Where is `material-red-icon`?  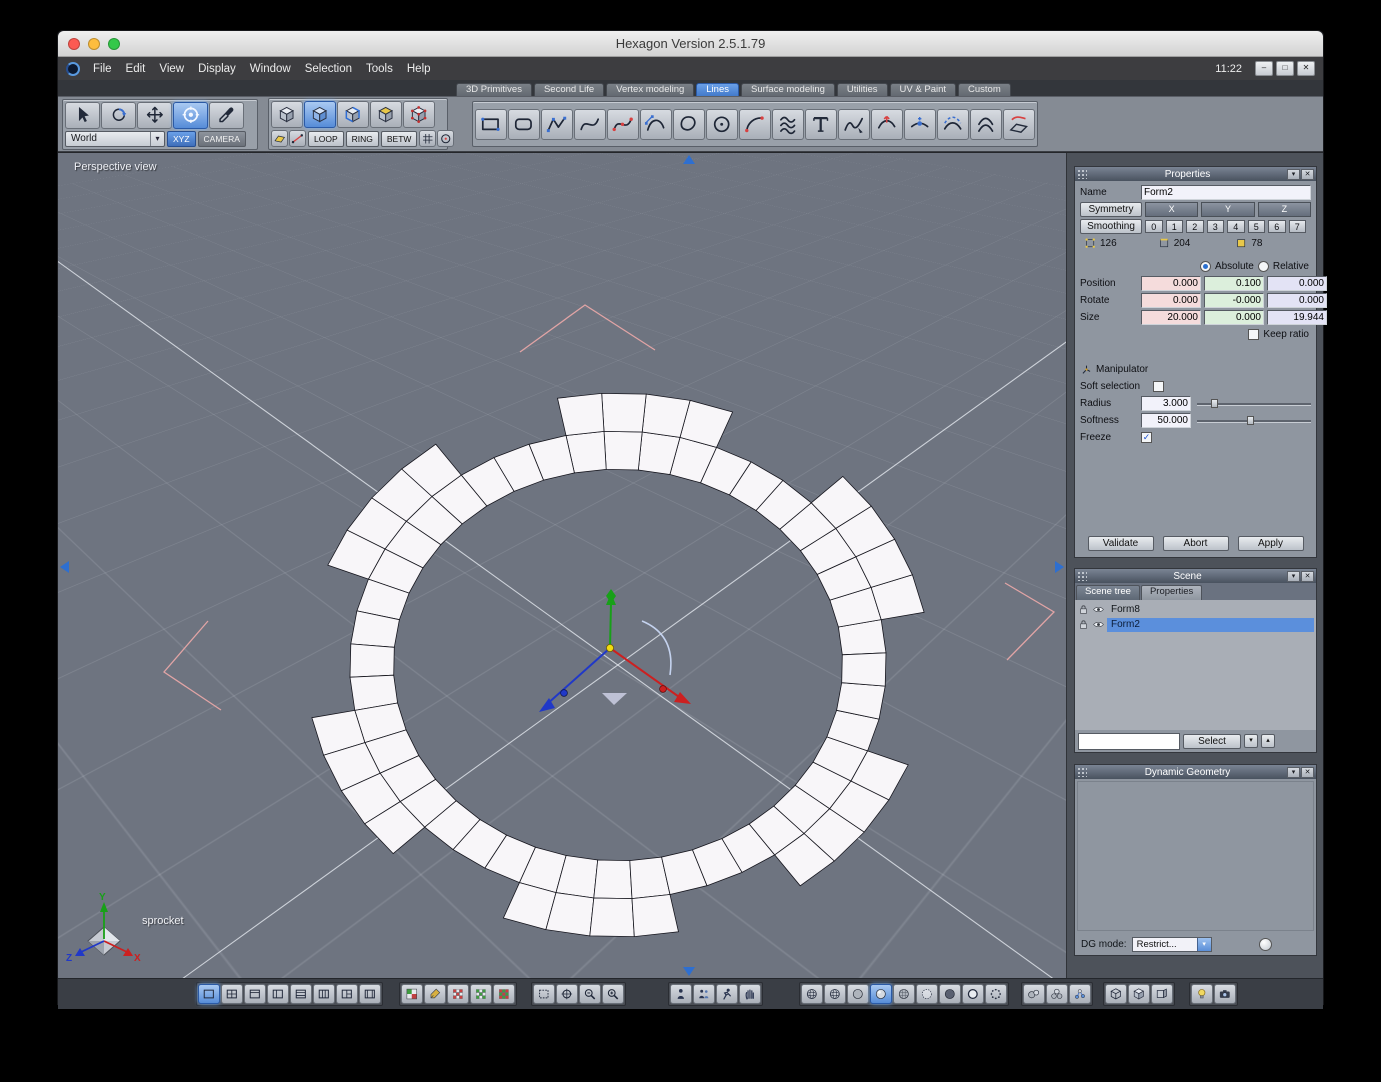
material-red-icon is located at coordinates (458, 994).